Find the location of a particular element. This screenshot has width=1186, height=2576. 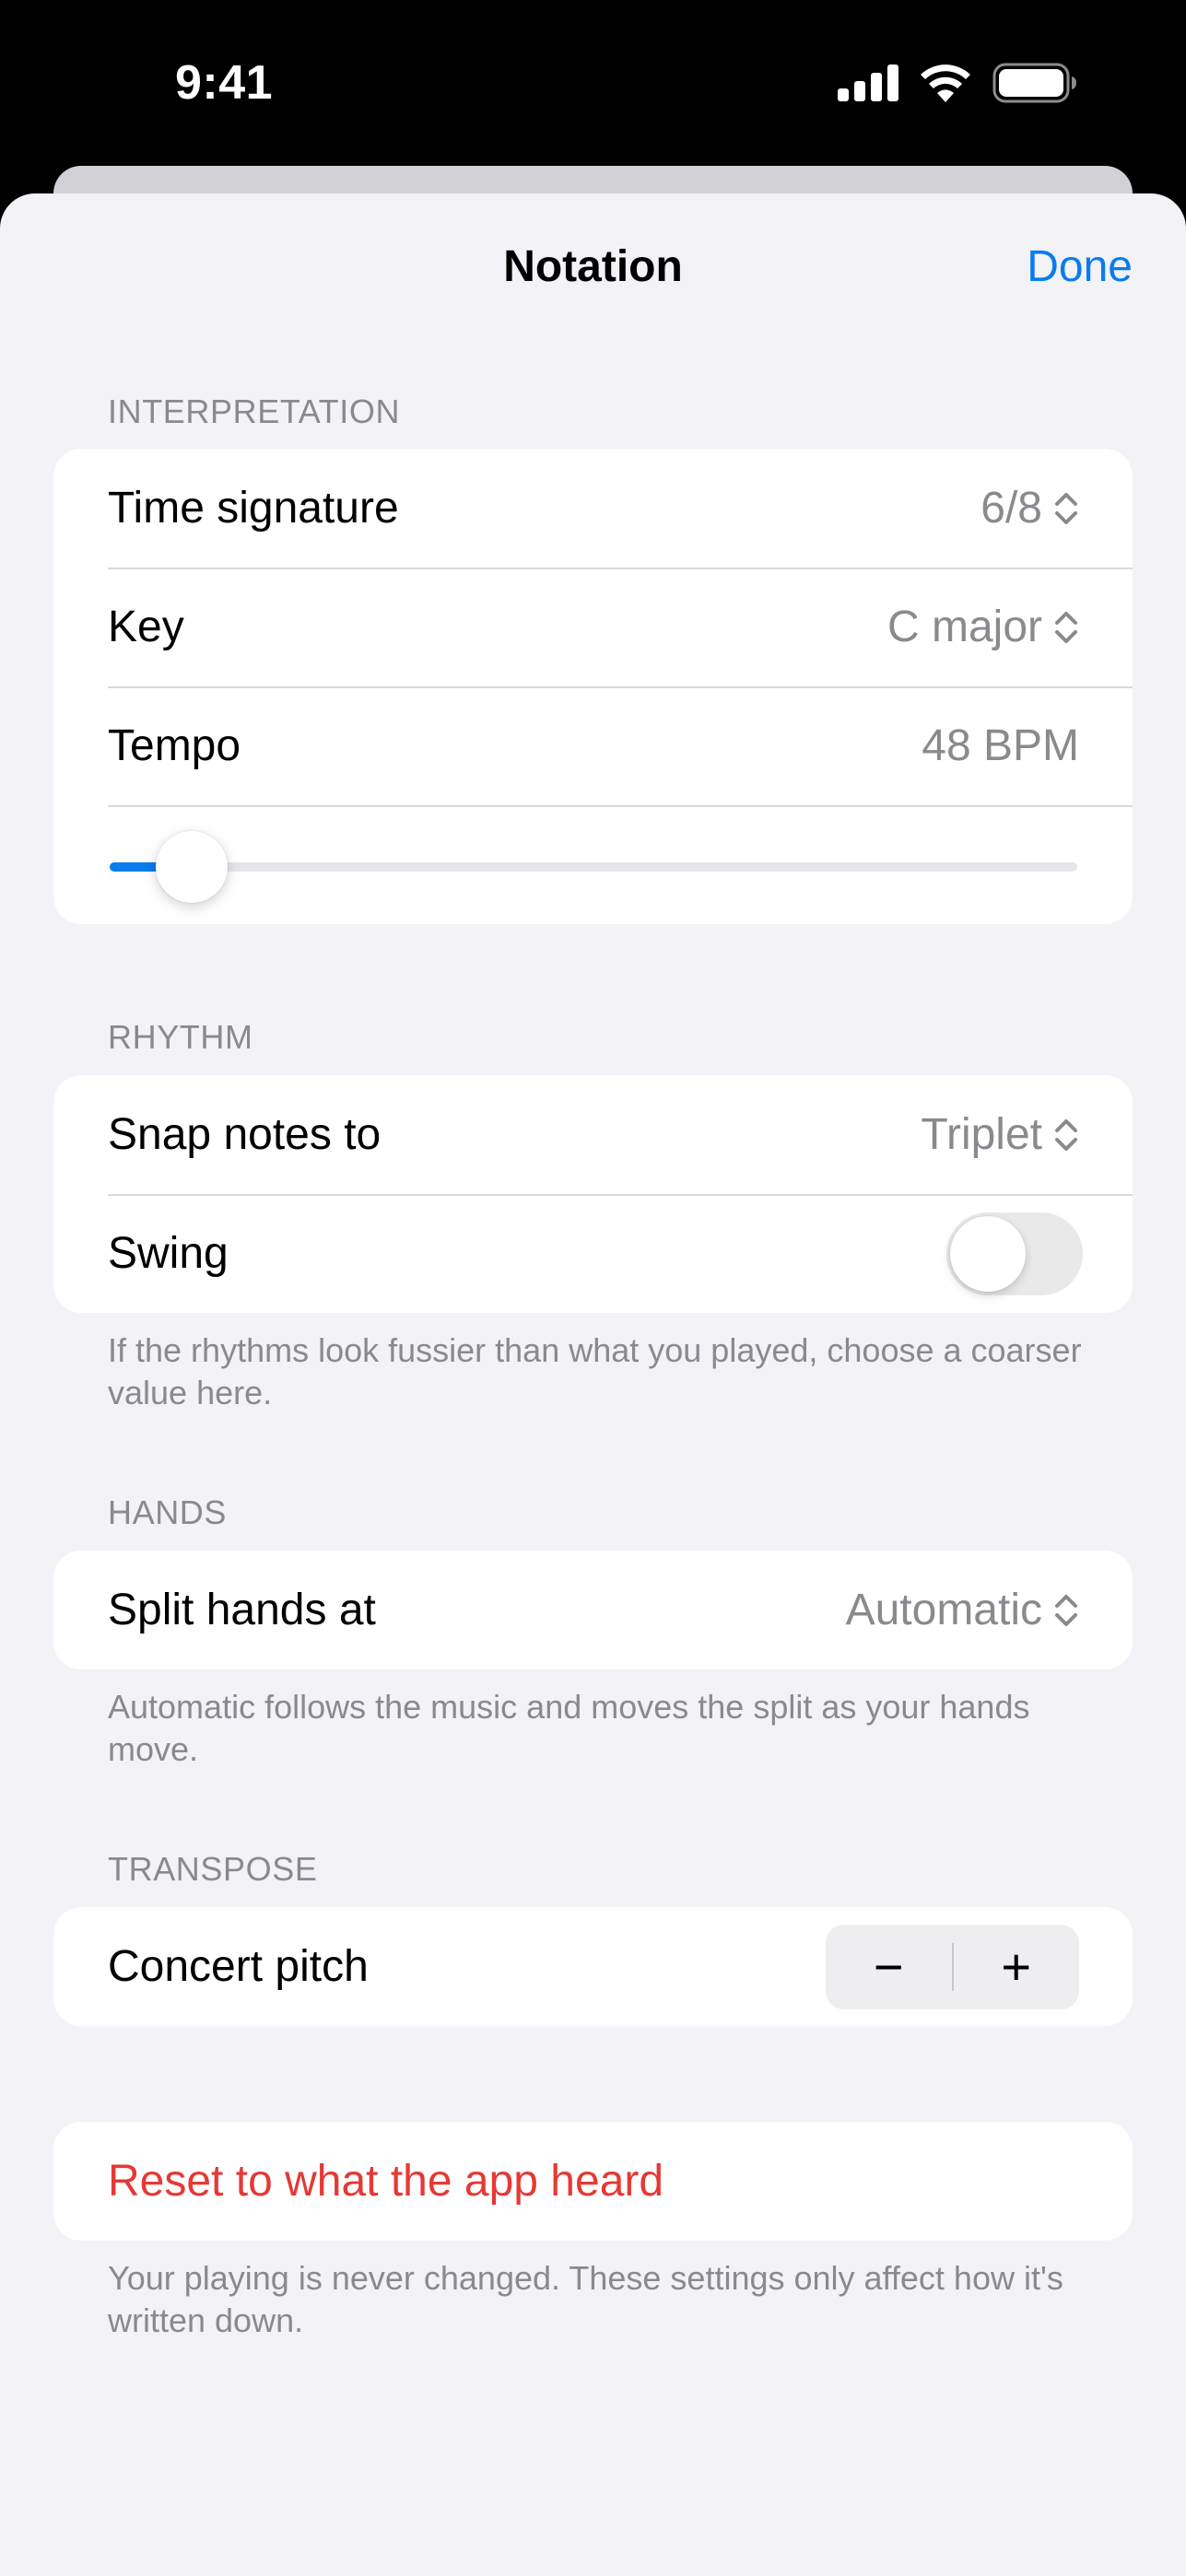

swing-toggle-knob is located at coordinates (988, 1253).